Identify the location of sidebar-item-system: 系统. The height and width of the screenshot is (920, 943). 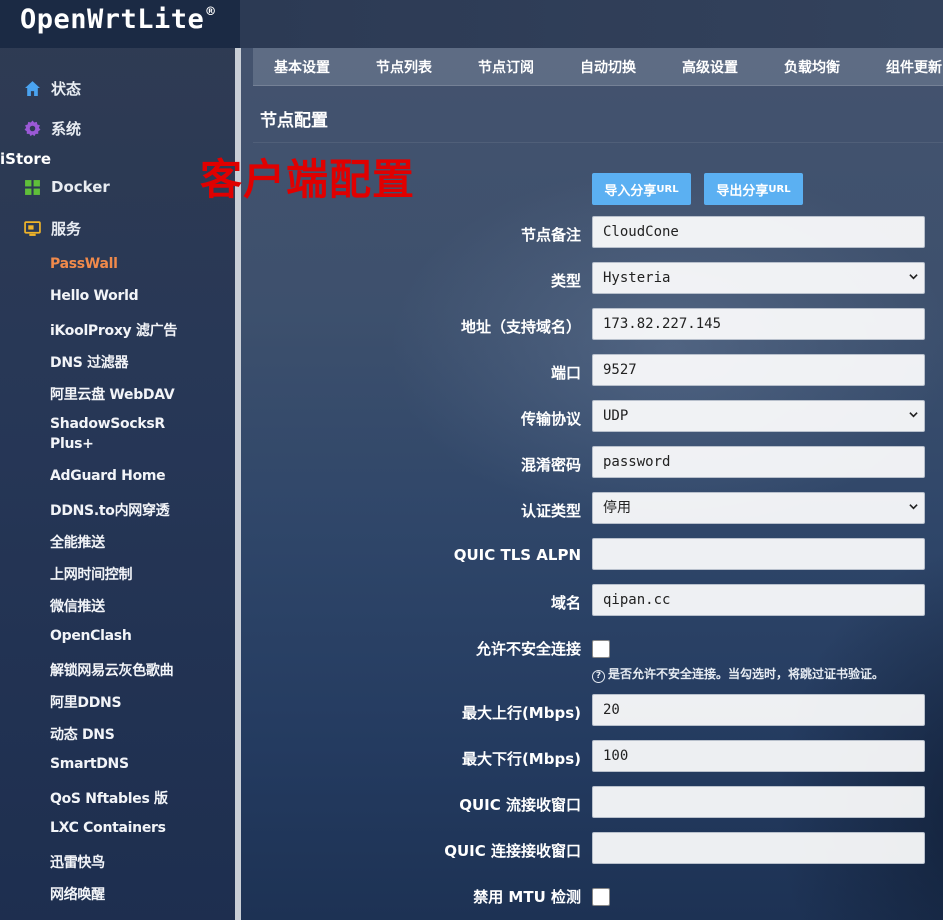
(52, 128).